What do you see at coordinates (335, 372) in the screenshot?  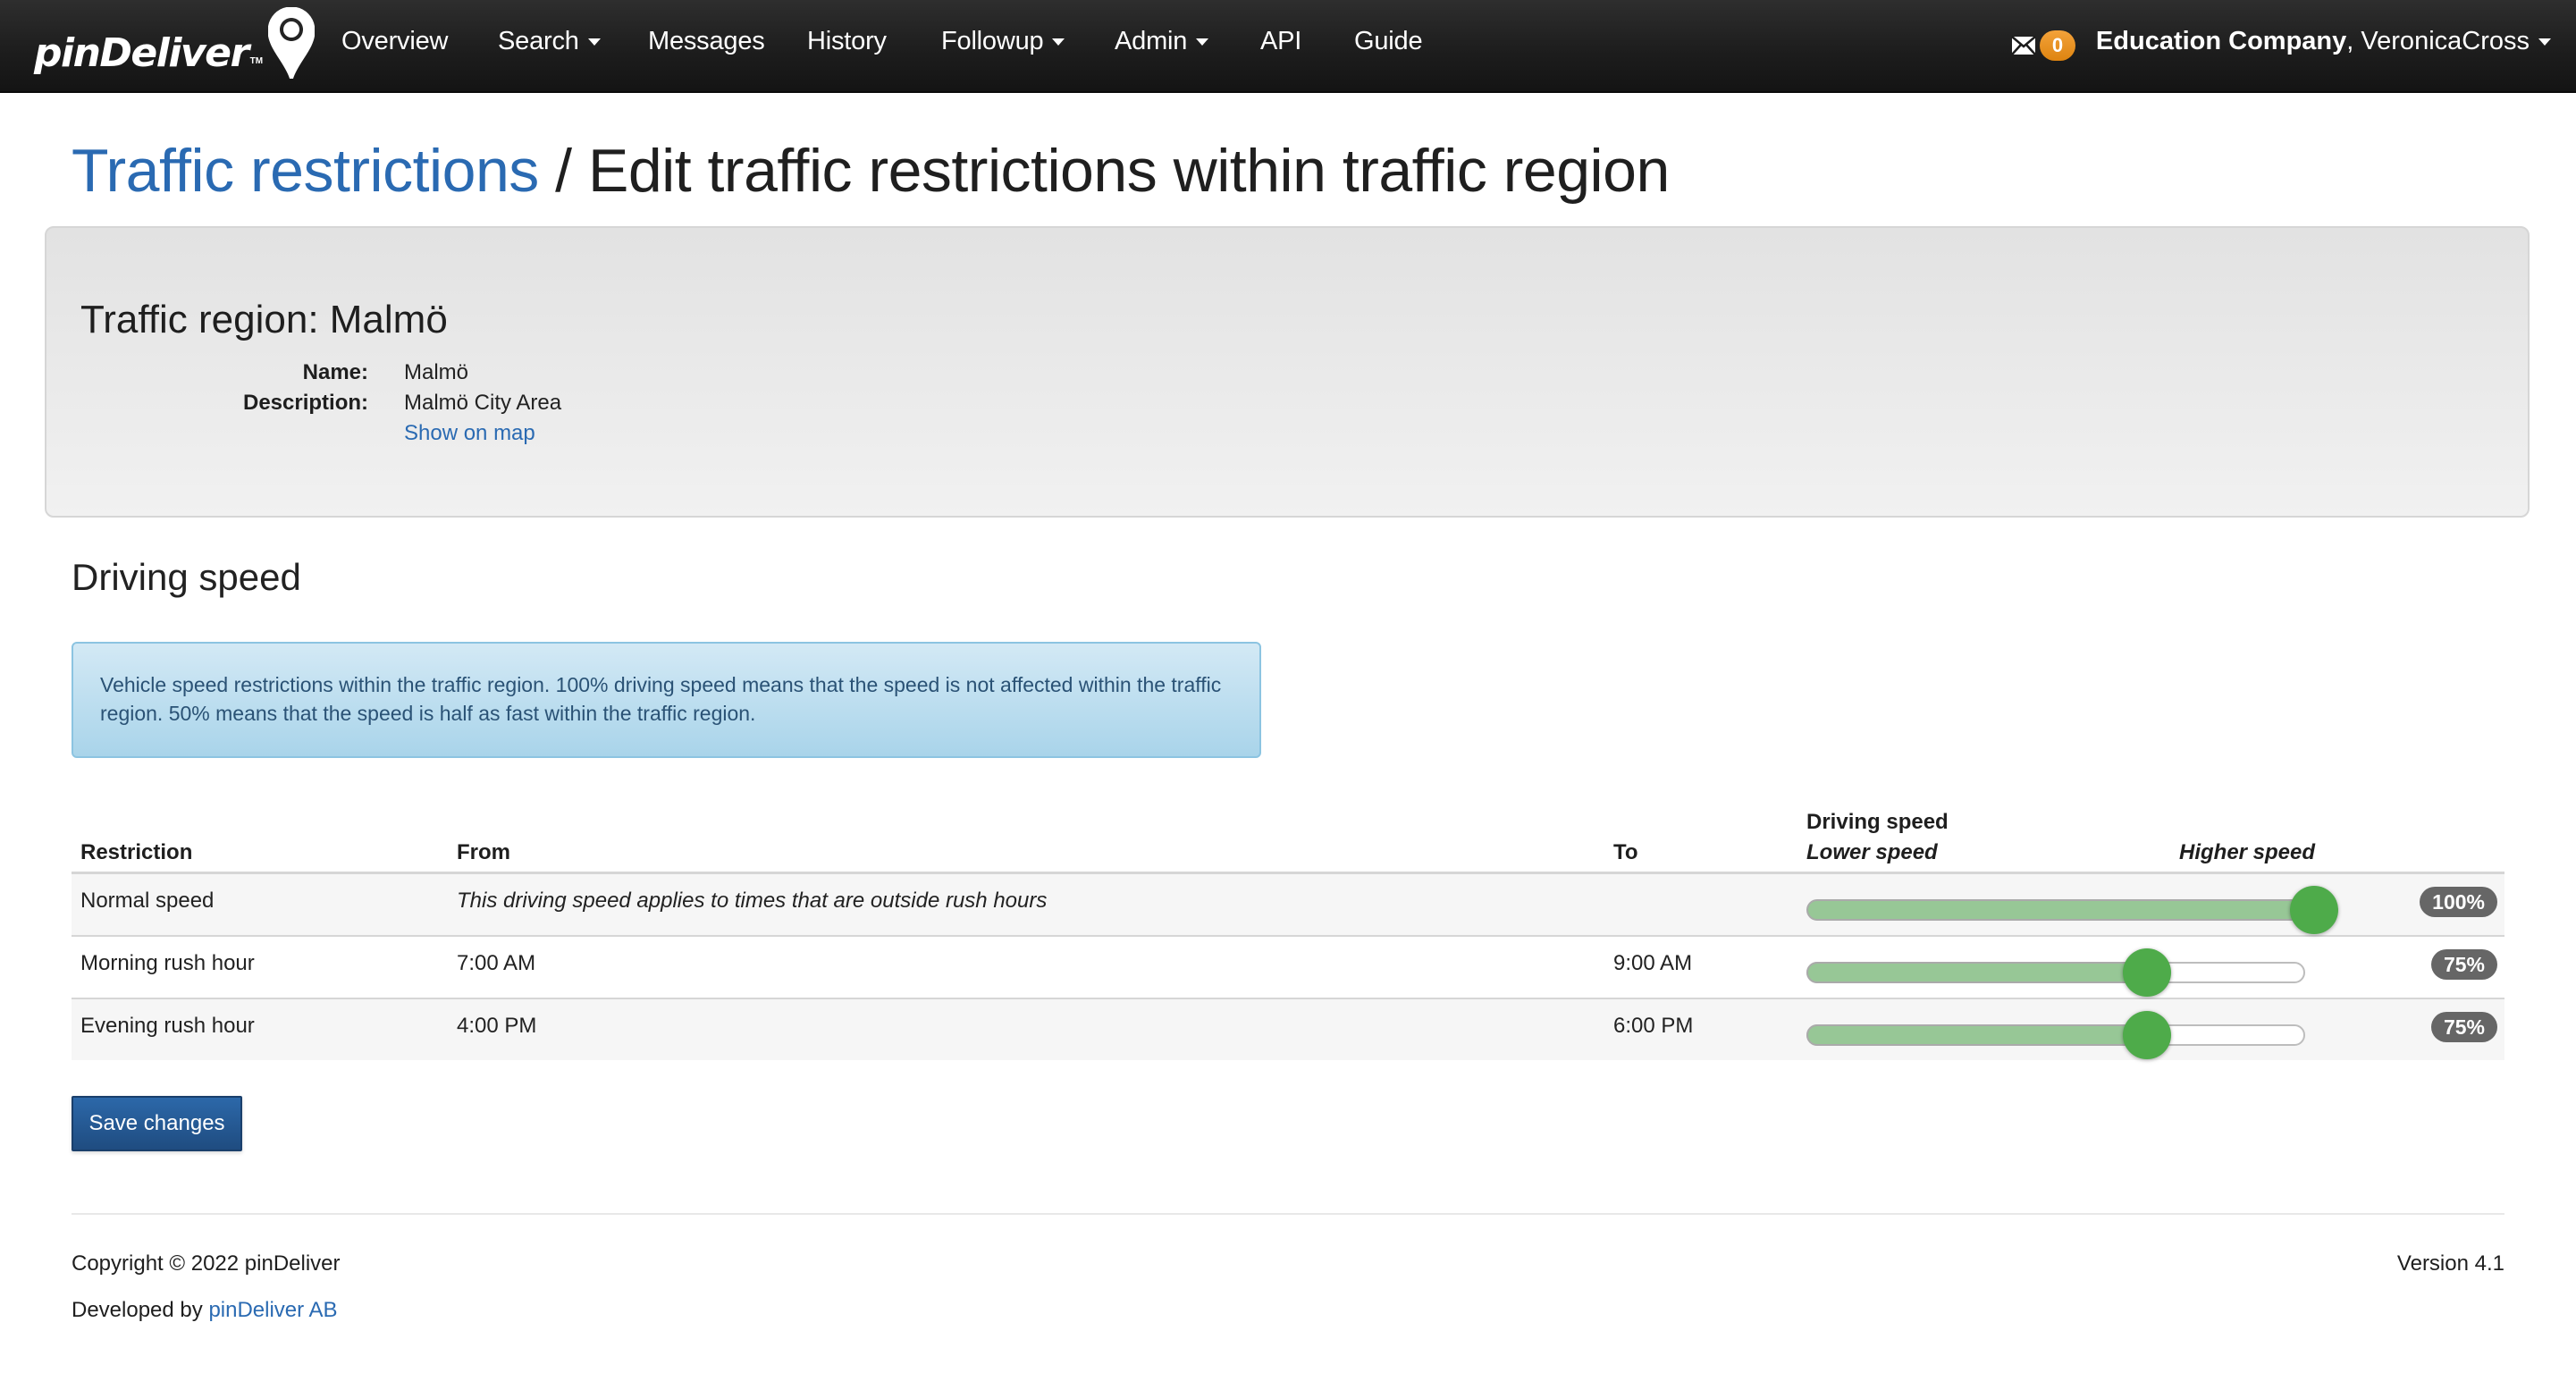 I see `detail-label: Name:` at bounding box center [335, 372].